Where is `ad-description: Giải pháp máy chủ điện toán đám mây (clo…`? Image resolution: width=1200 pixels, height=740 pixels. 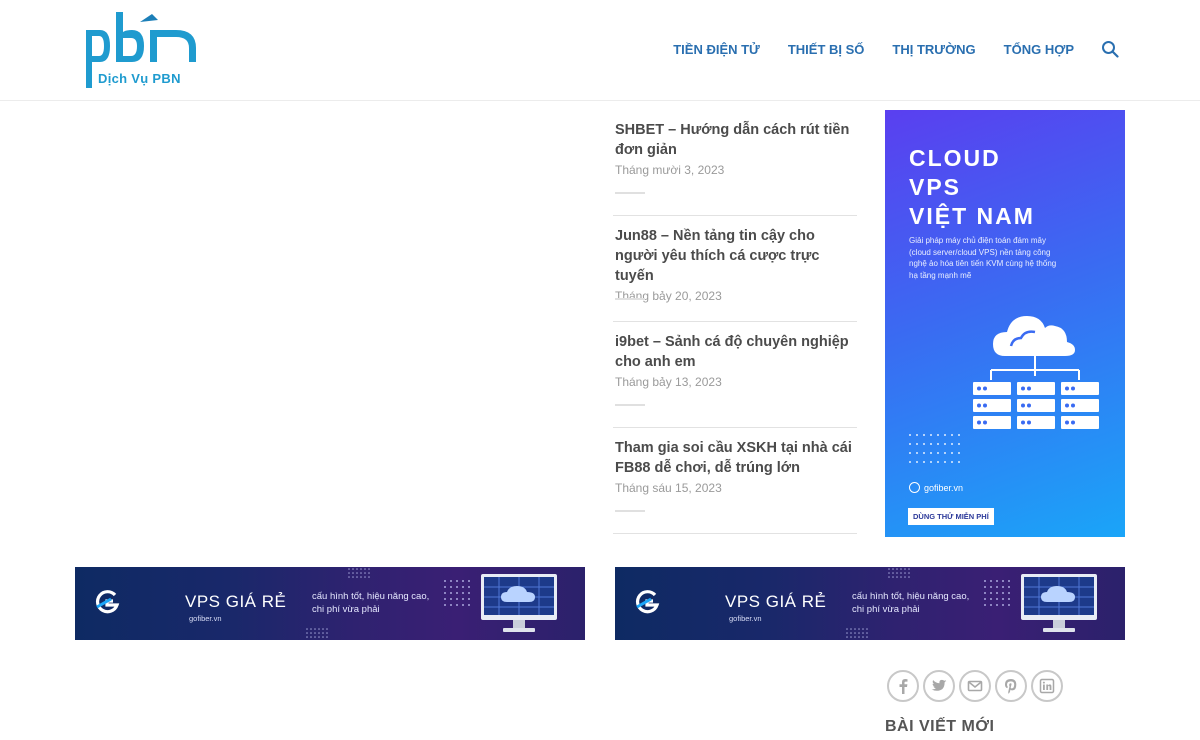
ad-description: Giải pháp máy chủ điện toán đám mây (clo… is located at coordinates (983, 258).